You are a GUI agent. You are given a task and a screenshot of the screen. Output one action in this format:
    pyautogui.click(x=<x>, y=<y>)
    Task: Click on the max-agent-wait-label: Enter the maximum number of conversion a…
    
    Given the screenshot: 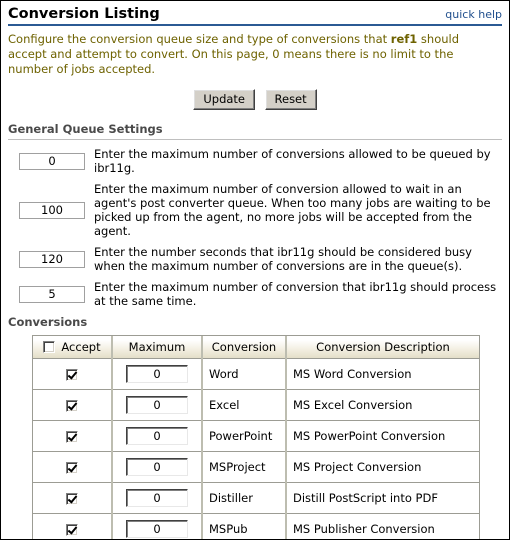 What is the action you would take?
    pyautogui.click(x=292, y=210)
    